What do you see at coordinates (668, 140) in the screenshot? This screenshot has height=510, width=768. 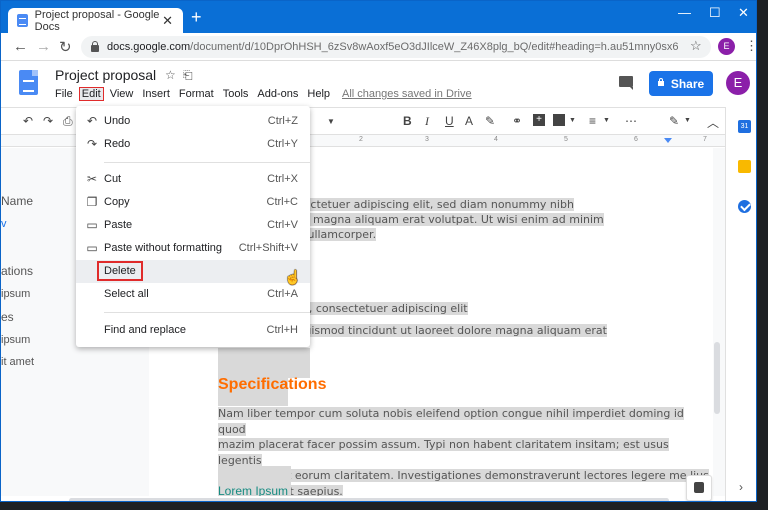 I see `right-indent-marker` at bounding box center [668, 140].